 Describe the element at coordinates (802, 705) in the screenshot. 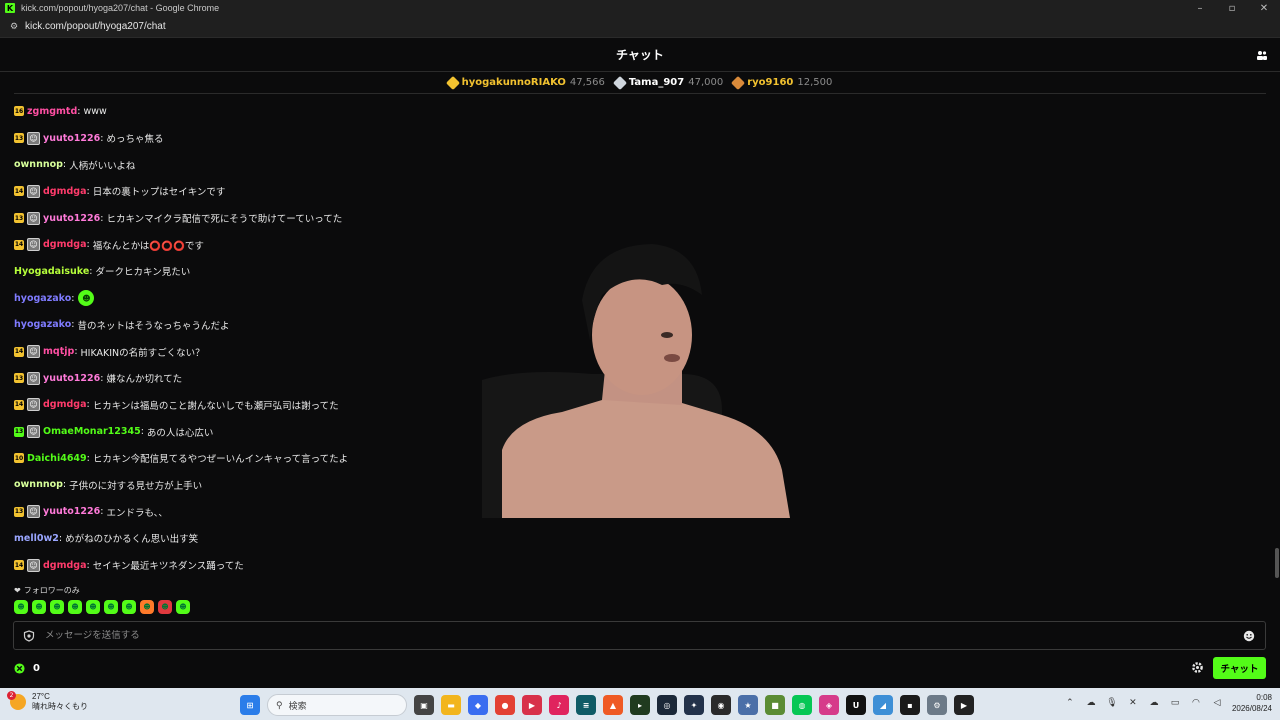

I see `line-icon: ◍` at that location.